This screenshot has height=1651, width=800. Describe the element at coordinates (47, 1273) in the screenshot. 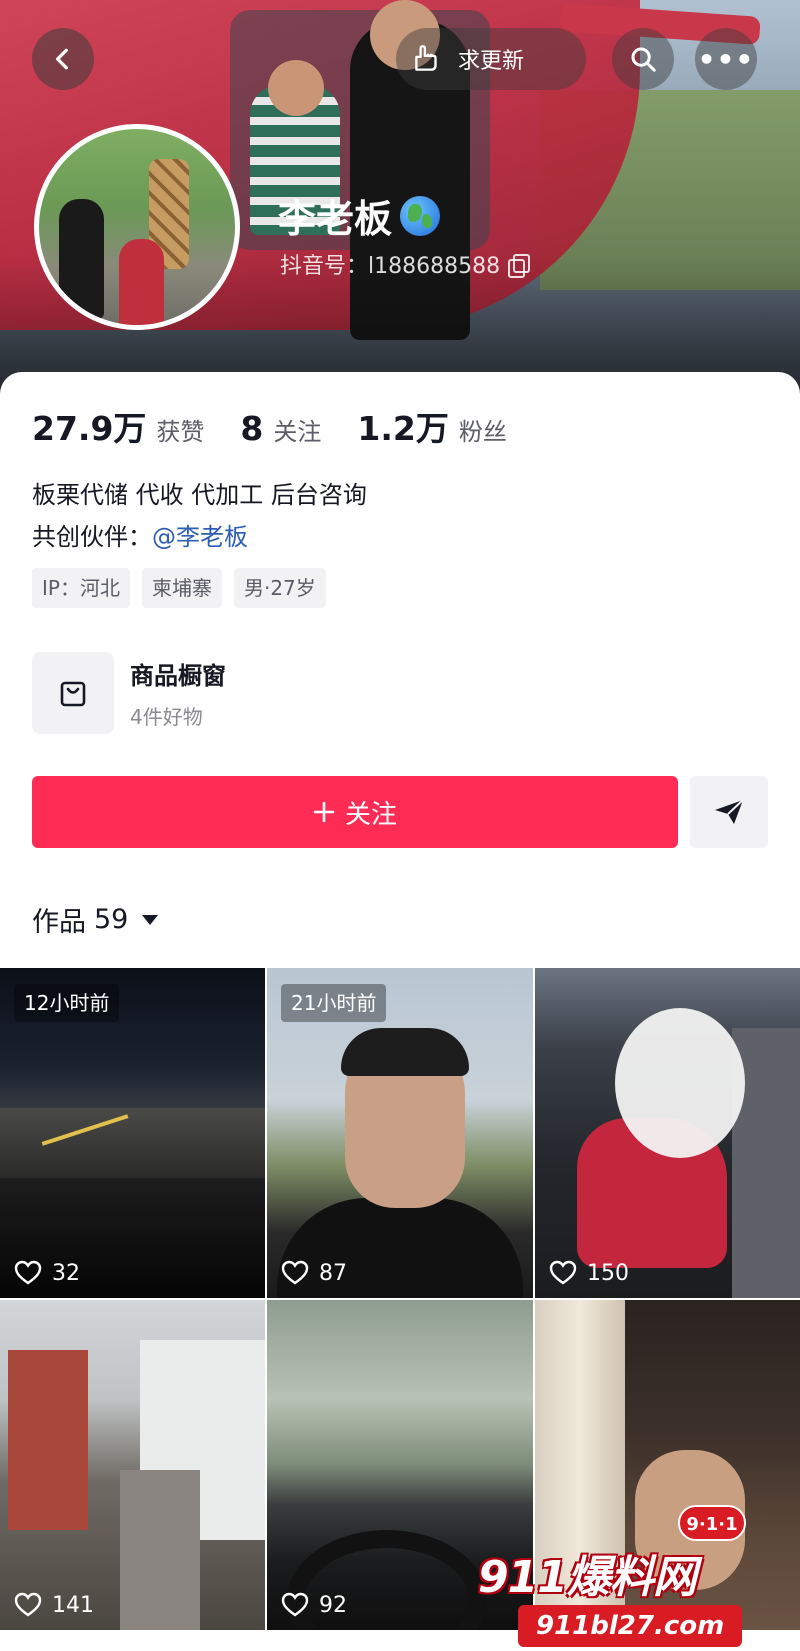

I see `video-likes: 32` at that location.